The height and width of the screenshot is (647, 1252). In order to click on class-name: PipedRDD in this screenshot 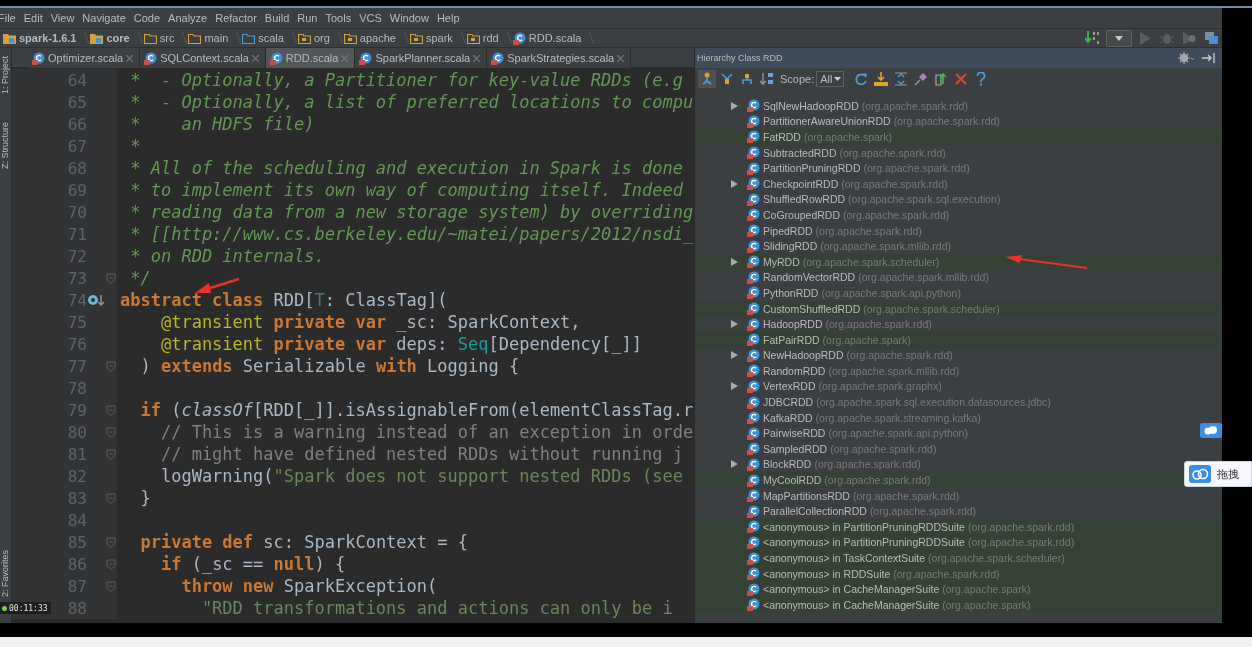, I will do `click(788, 230)`.